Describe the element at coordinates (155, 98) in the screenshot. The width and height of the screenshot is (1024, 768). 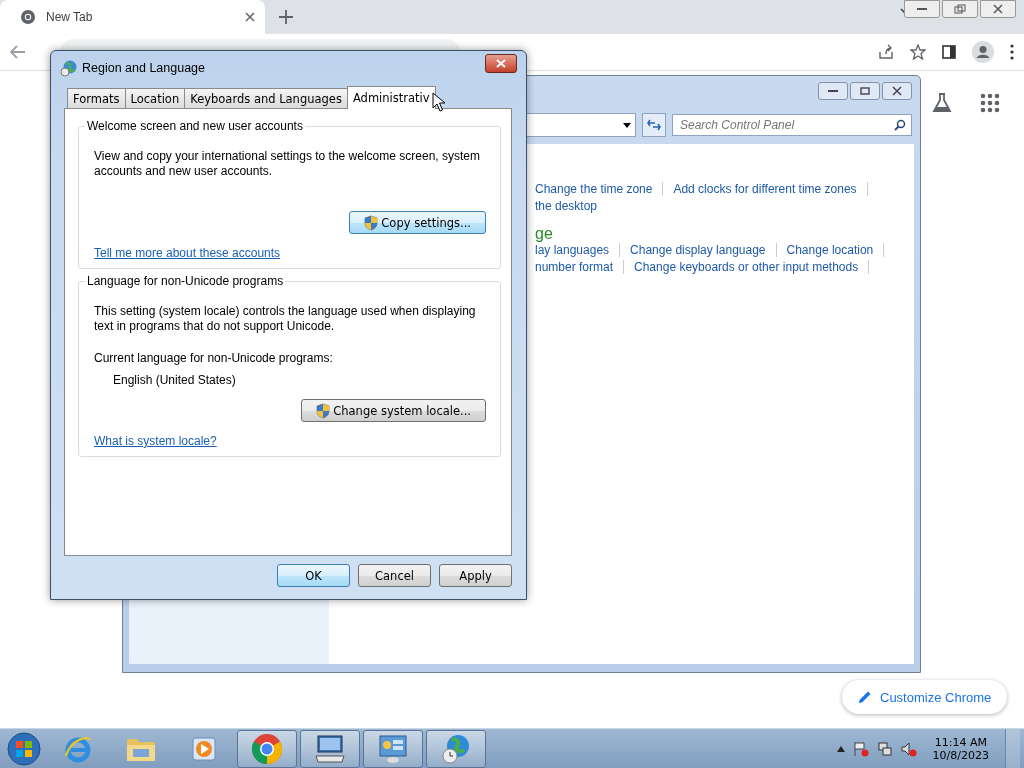
I see `tab: Location` at that location.